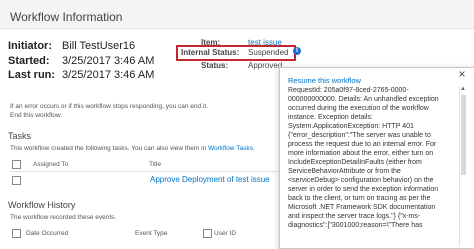 The image size is (474, 249). What do you see at coordinates (225, 233) in the screenshot?
I see `history-col-user: User ID` at bounding box center [225, 233].